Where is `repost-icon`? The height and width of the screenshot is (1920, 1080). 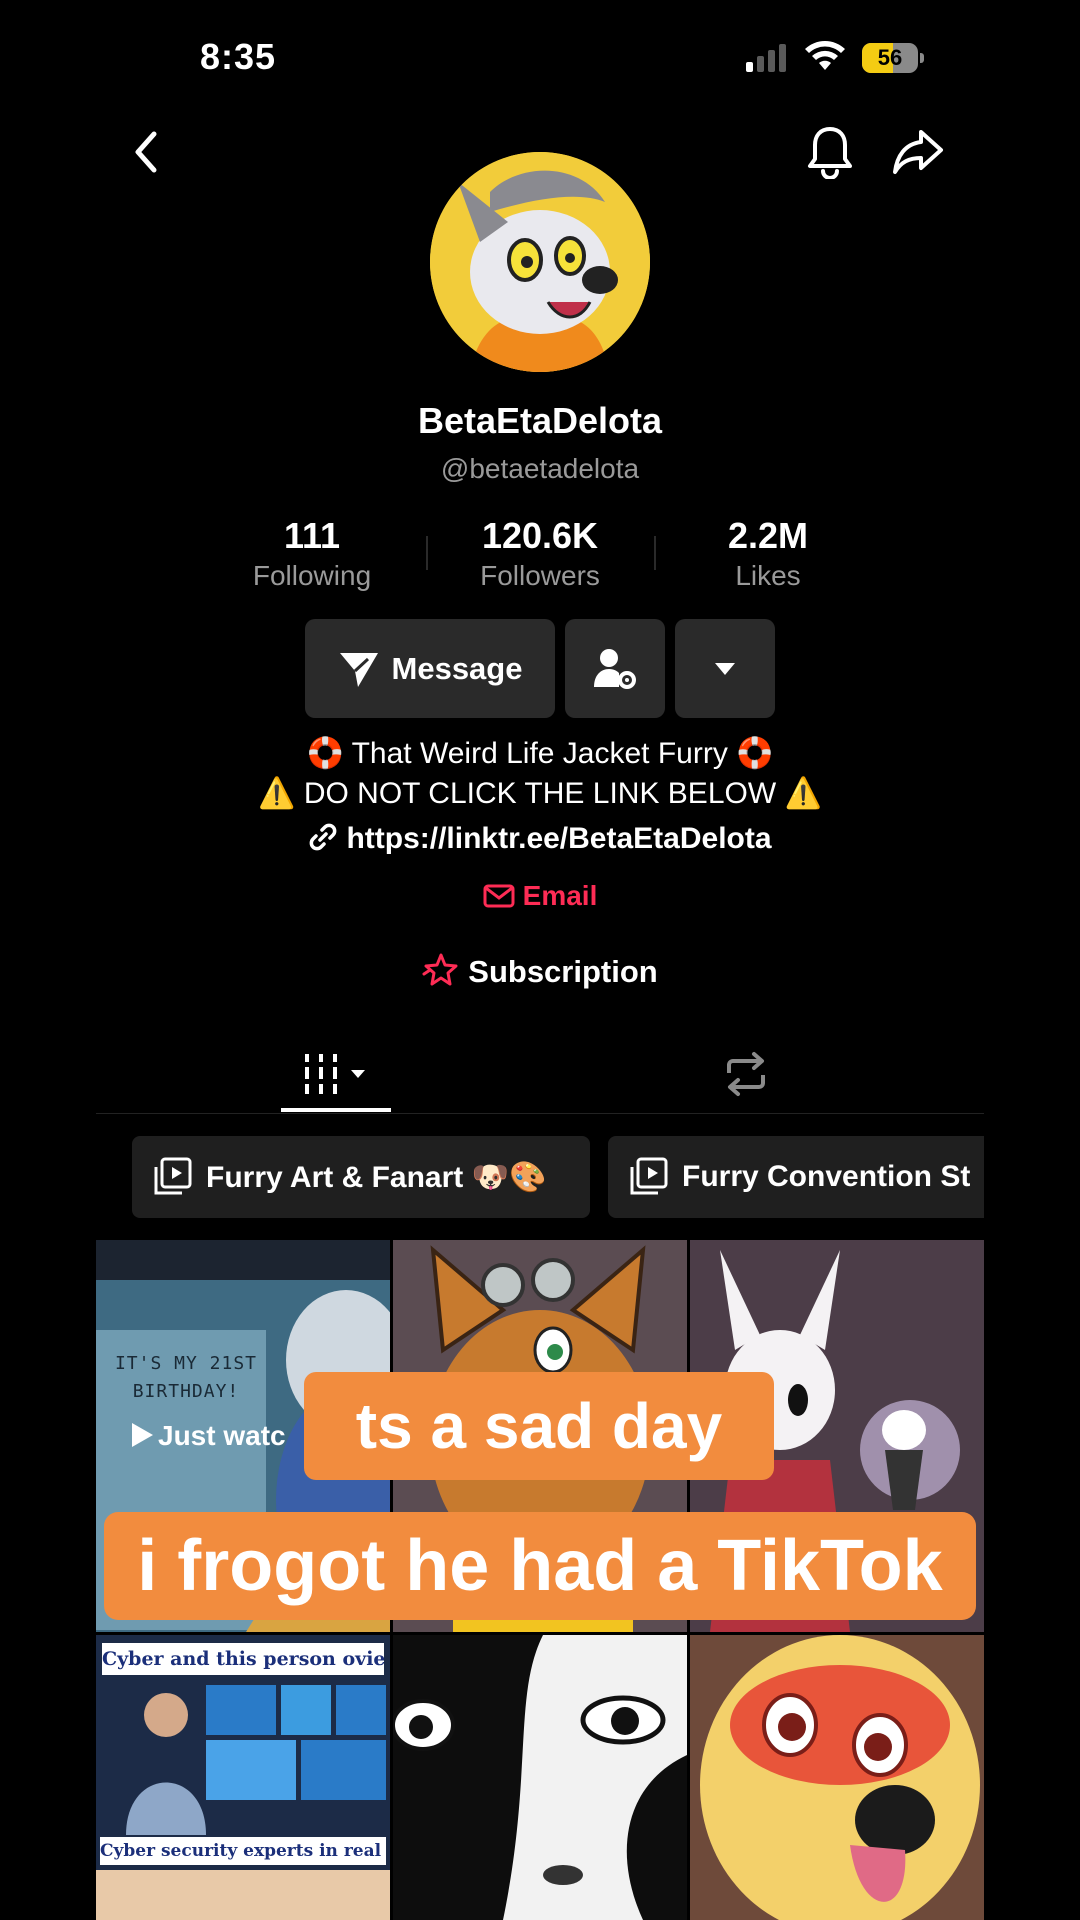 repost-icon is located at coordinates (746, 1074).